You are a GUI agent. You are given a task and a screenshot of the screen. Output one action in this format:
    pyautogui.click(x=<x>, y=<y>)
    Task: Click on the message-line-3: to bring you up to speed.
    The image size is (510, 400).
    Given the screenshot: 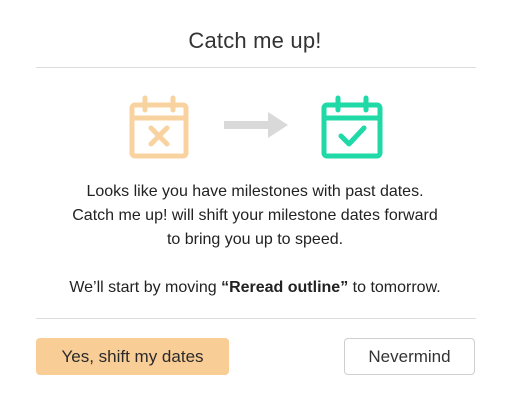 What is the action you would take?
    pyautogui.click(x=255, y=239)
    